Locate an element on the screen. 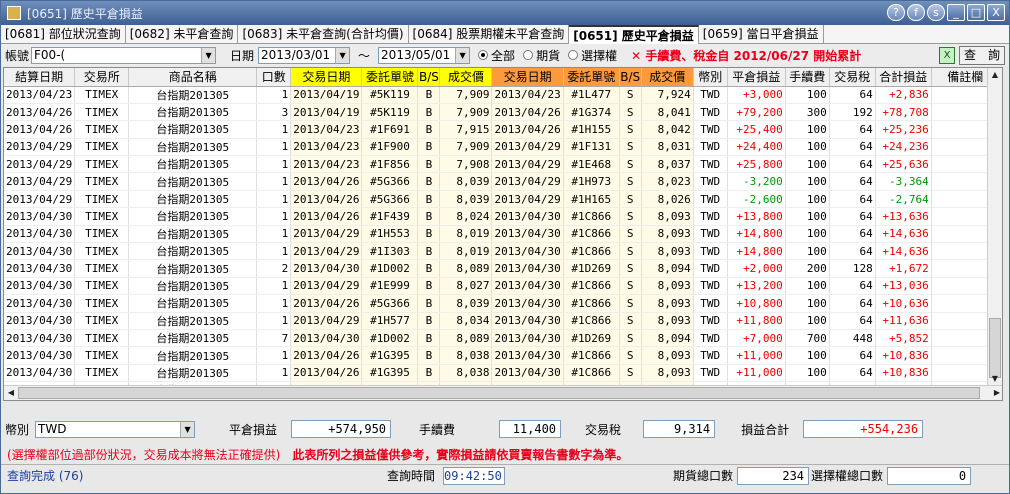  account-select: F00-( ▼ is located at coordinates (124, 55).